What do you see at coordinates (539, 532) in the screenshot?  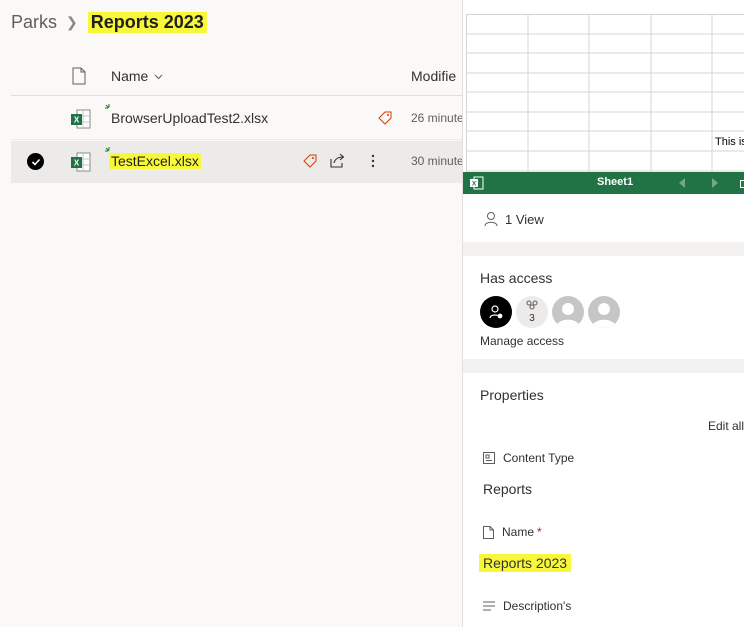 I see `required-marker: *` at bounding box center [539, 532].